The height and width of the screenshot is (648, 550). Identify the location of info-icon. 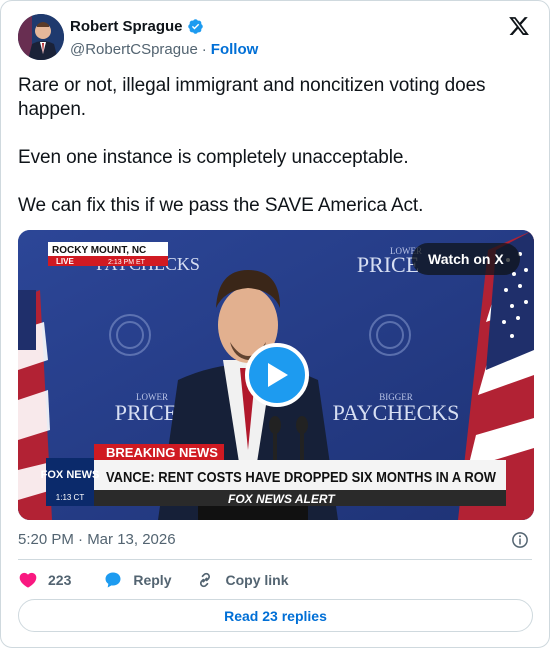
(520, 540).